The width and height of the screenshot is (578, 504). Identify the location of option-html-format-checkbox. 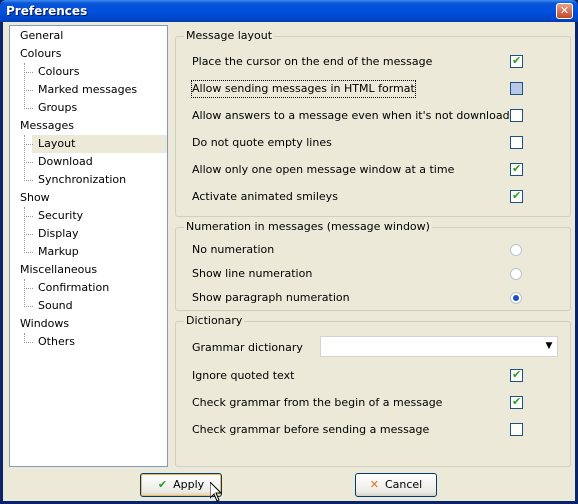
(516, 88).